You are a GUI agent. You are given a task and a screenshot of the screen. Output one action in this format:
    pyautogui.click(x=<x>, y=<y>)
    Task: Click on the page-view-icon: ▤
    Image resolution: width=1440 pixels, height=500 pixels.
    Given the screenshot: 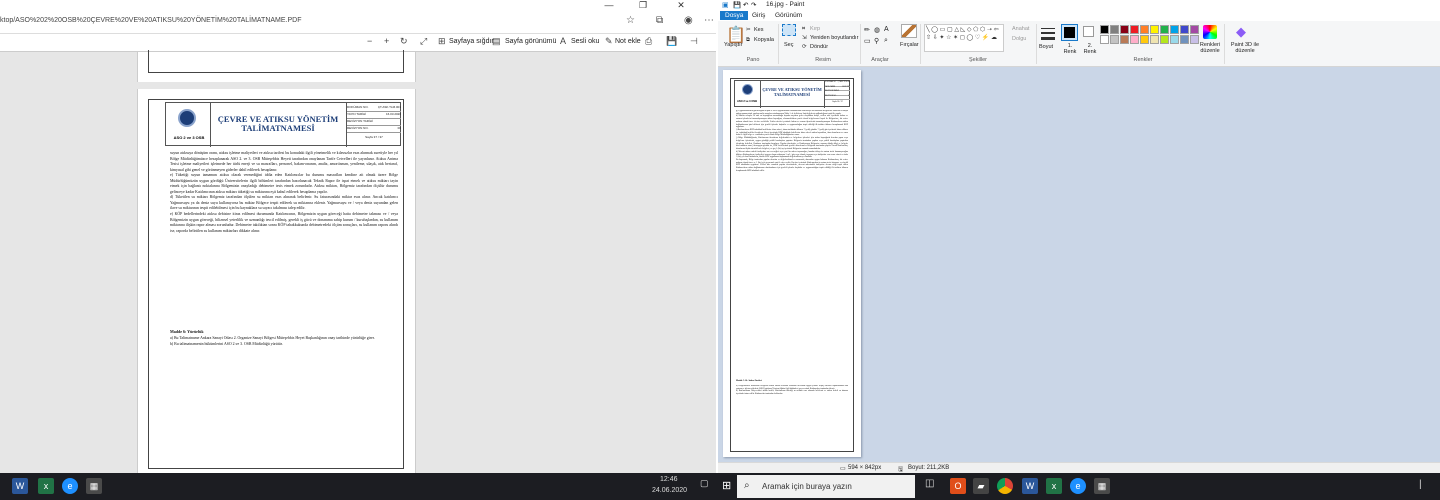 What is the action you would take?
    pyautogui.click(x=496, y=41)
    